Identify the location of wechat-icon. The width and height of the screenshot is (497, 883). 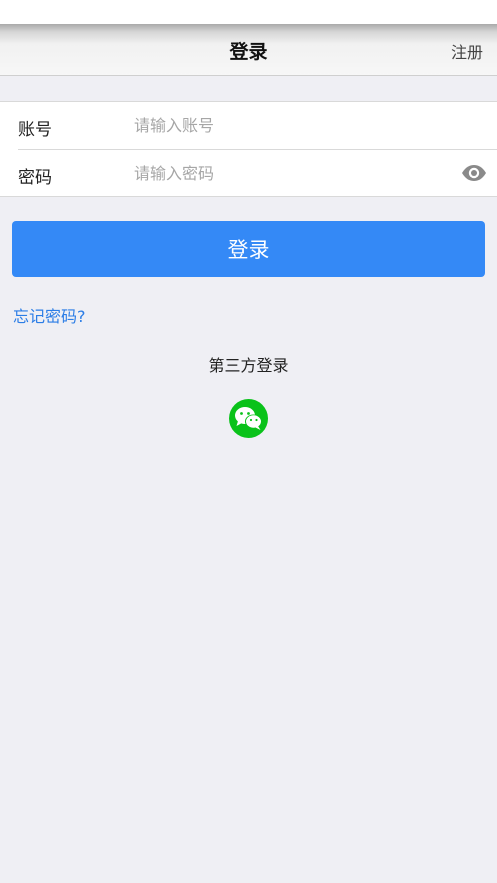
(248, 418).